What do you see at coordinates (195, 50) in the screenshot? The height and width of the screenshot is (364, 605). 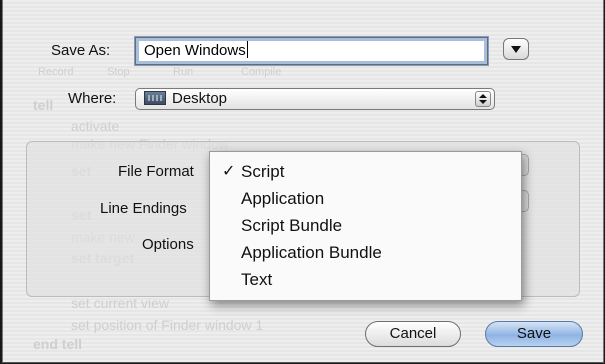 I see `save-as-value: Open Windows` at bounding box center [195, 50].